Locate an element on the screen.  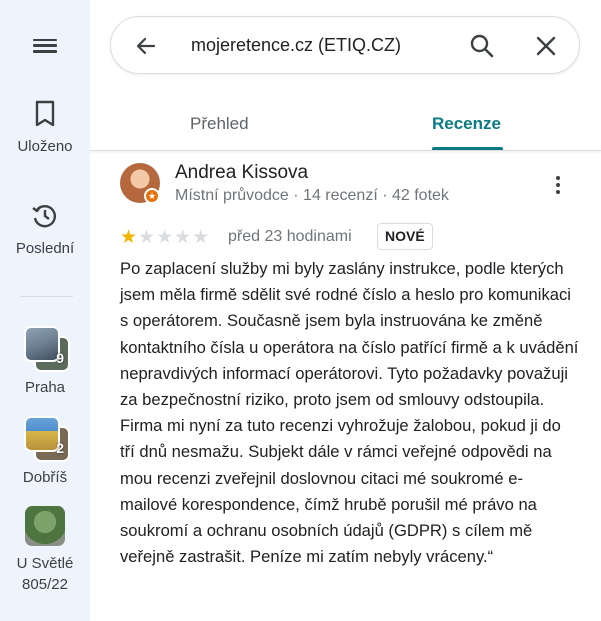
place-thumbnail is located at coordinates (45, 526).